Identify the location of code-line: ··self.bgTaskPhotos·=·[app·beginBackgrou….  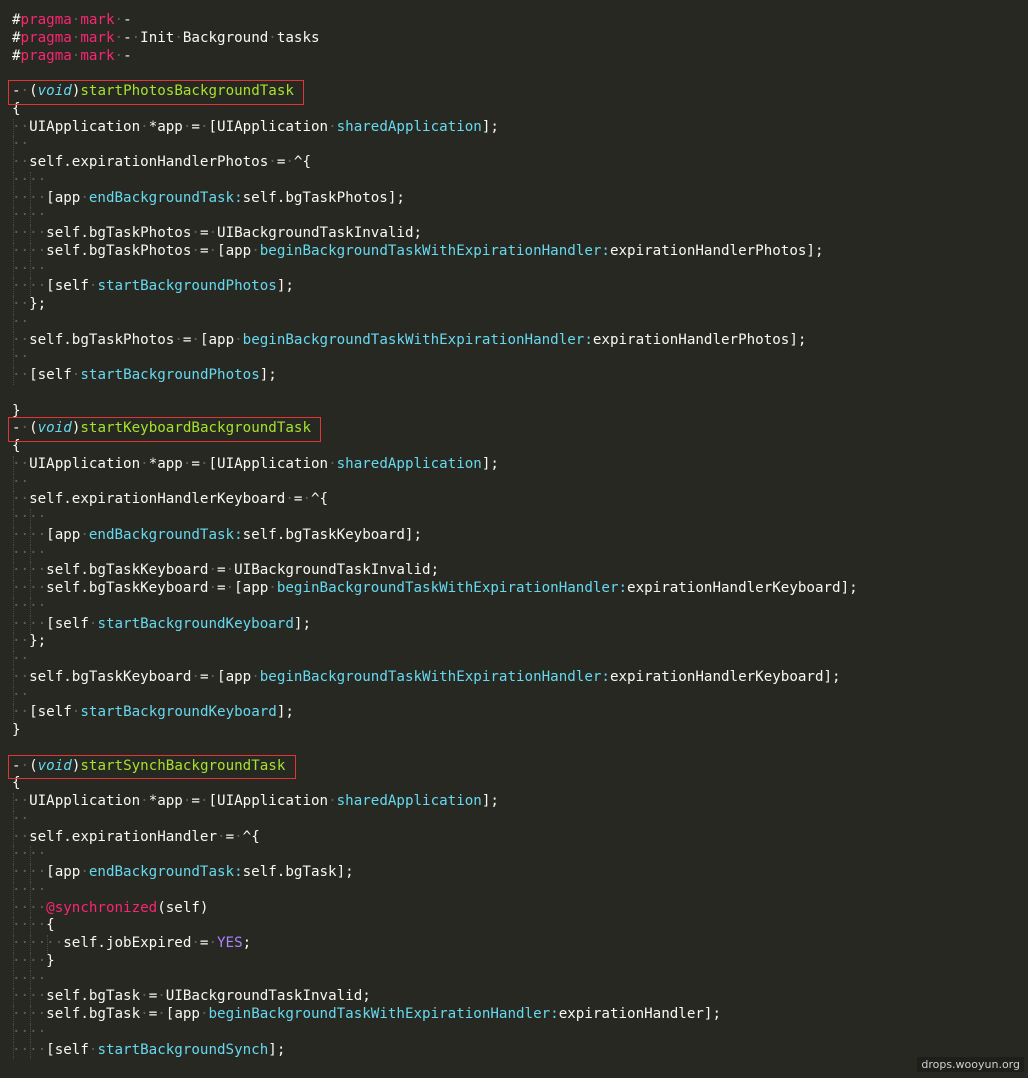
(520, 340).